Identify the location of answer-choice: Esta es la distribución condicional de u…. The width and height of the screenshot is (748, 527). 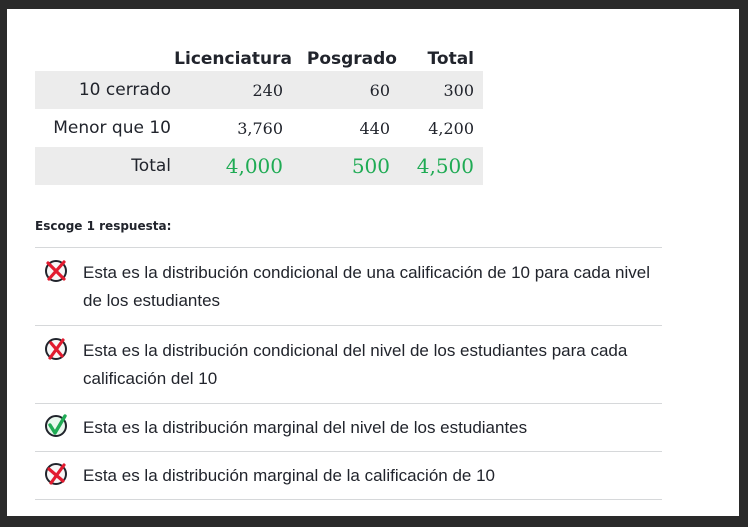
(348, 287).